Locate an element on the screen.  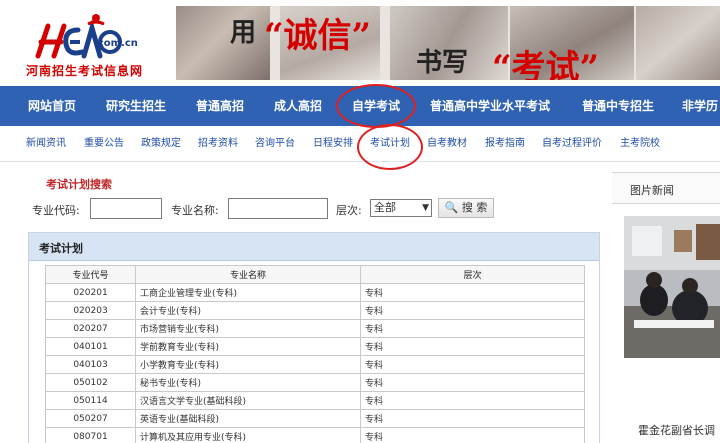
table-row: 020207 市场营销专业(专科) 专科 is located at coordinates (315, 328).